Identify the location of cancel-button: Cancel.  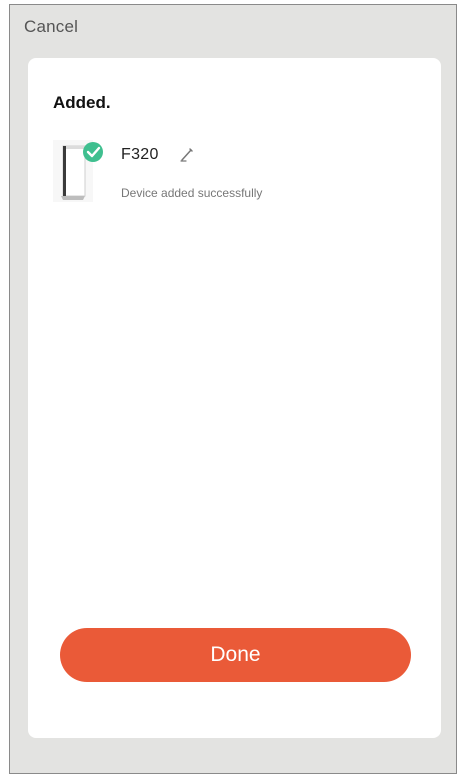
(51, 27).